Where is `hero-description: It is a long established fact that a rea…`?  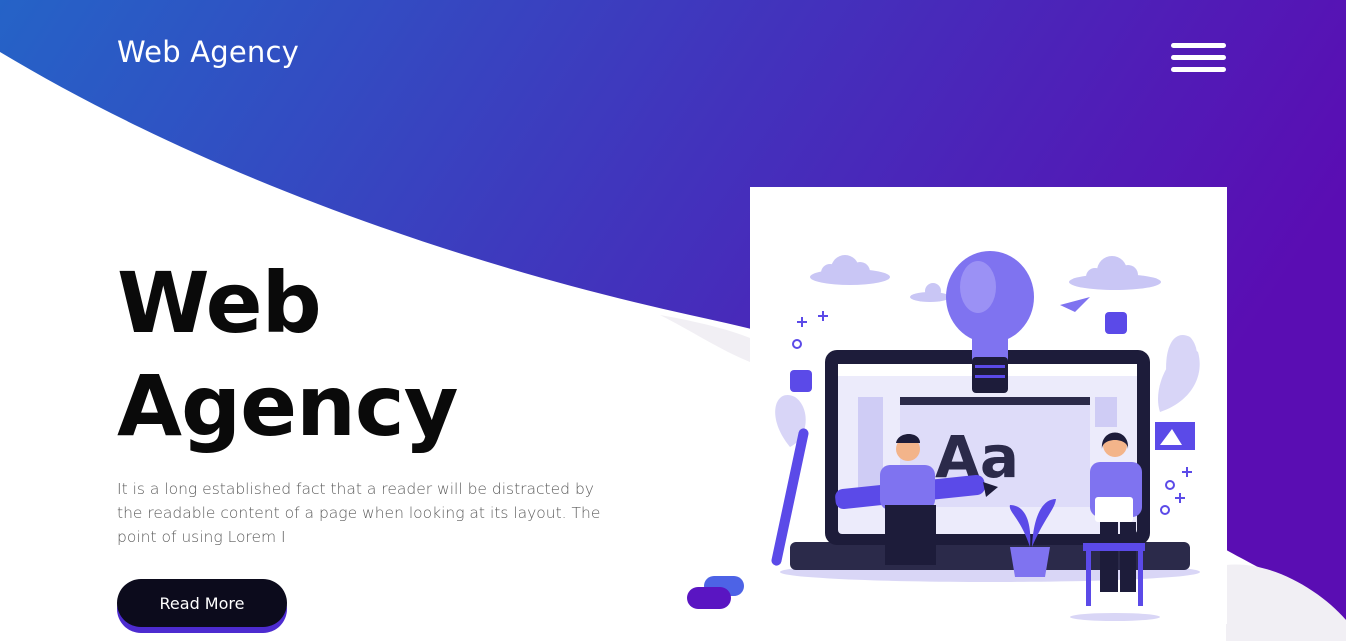 hero-description: It is a long established fact that a rea… is located at coordinates (359, 513).